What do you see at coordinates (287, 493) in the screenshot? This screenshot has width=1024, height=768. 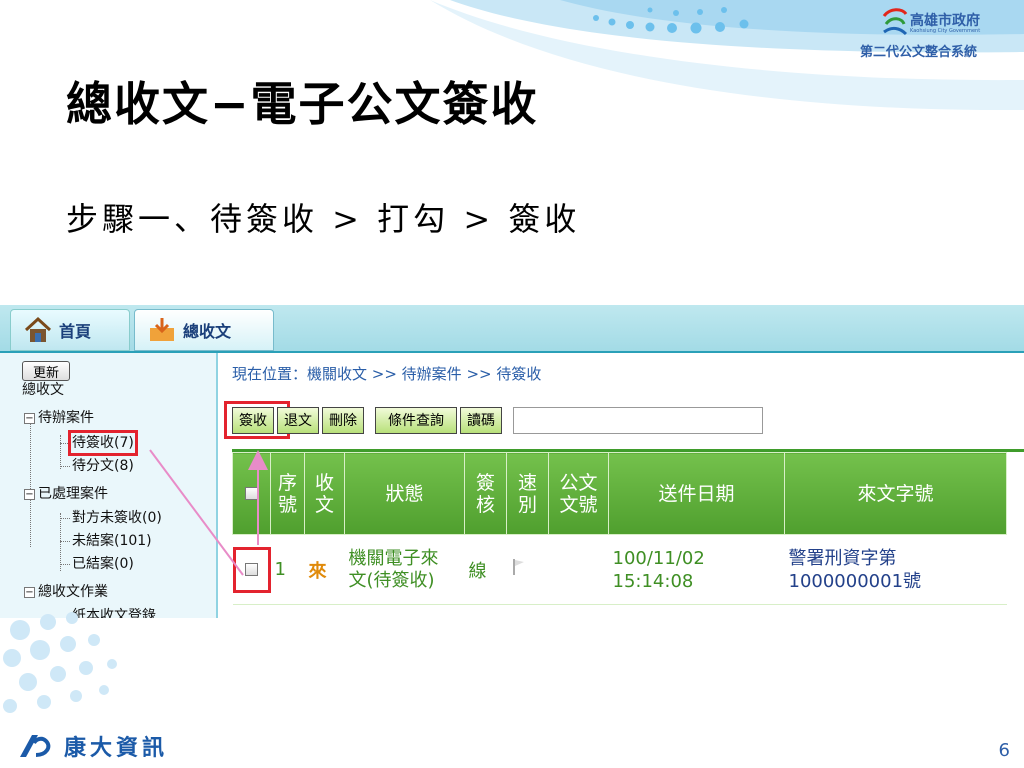 I see `header-seq: 序號` at bounding box center [287, 493].